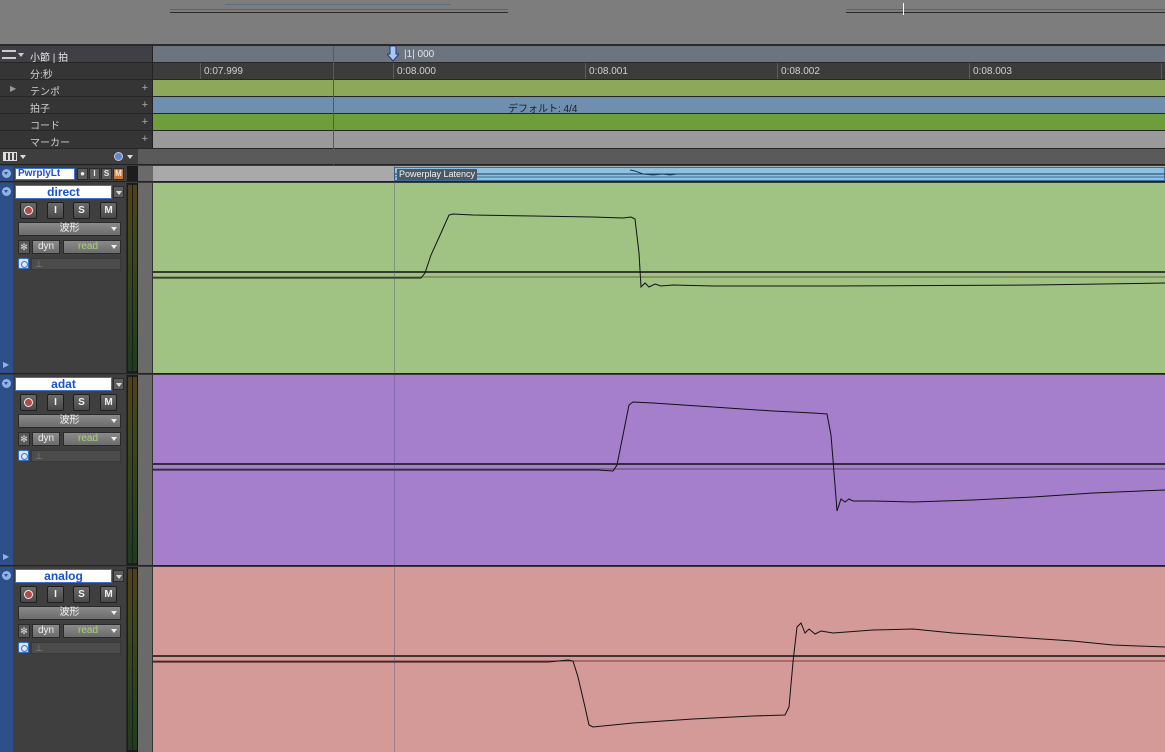 The width and height of the screenshot is (1165, 752). Describe the element at coordinates (659, 139) in the screenshot. I see `marker-ruler-body` at that location.